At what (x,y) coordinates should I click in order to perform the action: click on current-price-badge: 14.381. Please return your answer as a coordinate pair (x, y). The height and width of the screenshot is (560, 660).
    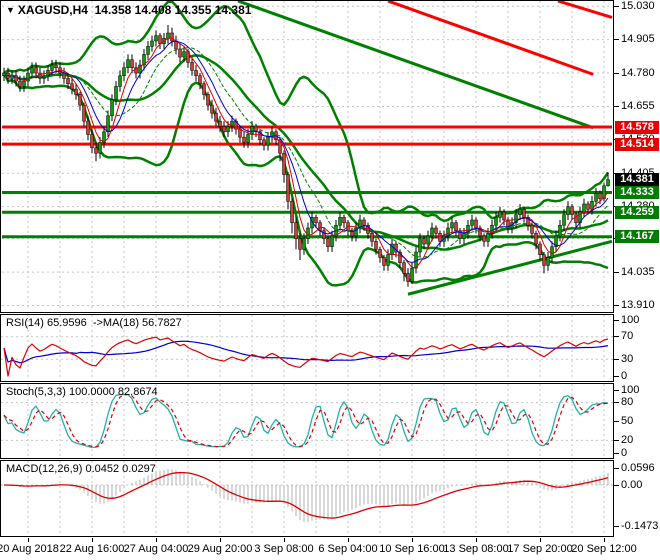
    Looking at the image, I should click on (637, 180).